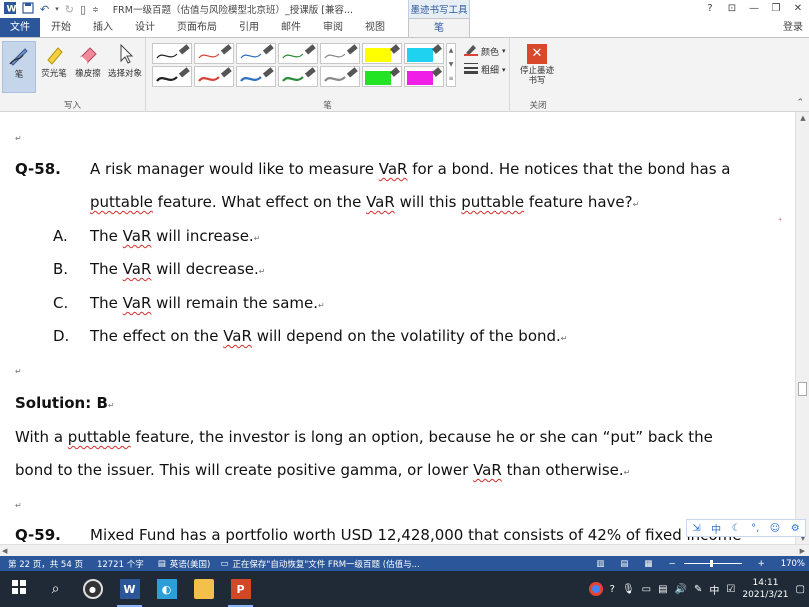  What do you see at coordinates (45, 564) in the screenshot?
I see `page-count: 第 22 页，共 54 页` at bounding box center [45, 564].